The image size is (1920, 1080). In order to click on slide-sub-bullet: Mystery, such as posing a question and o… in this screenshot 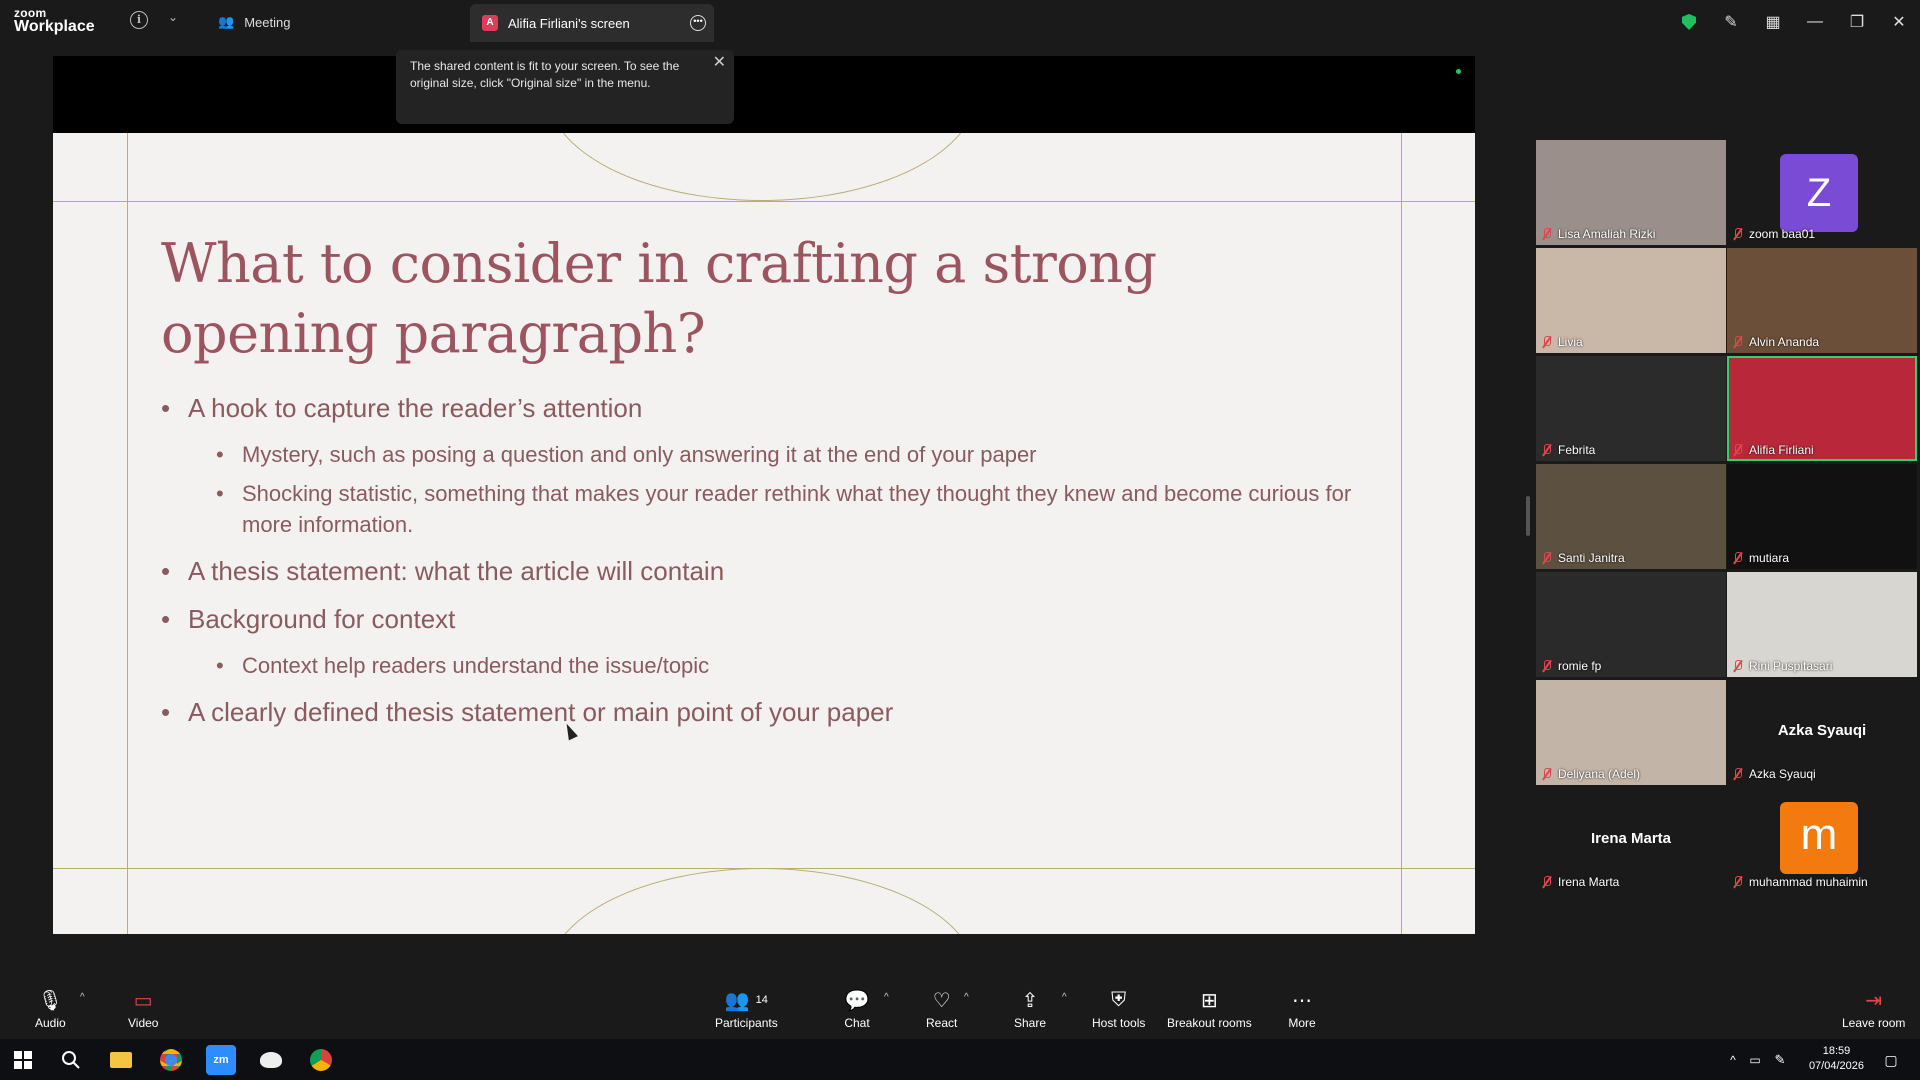, I will do `click(781, 454)`.